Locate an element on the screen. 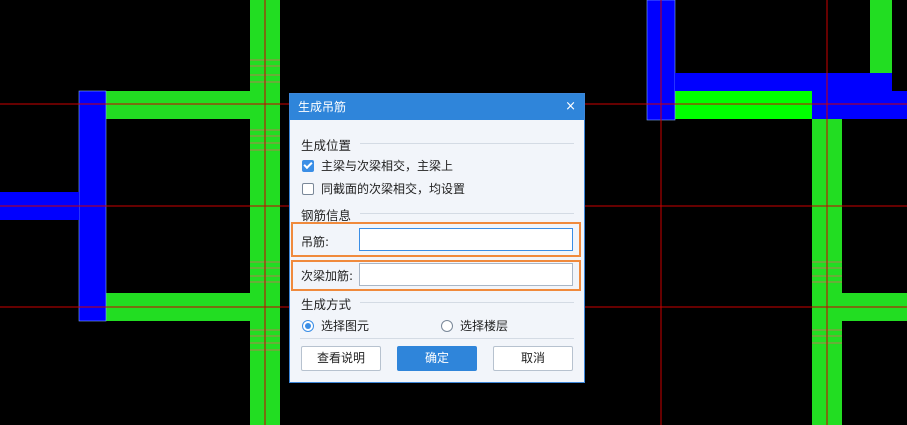  ok-button: 确定 is located at coordinates (437, 358).